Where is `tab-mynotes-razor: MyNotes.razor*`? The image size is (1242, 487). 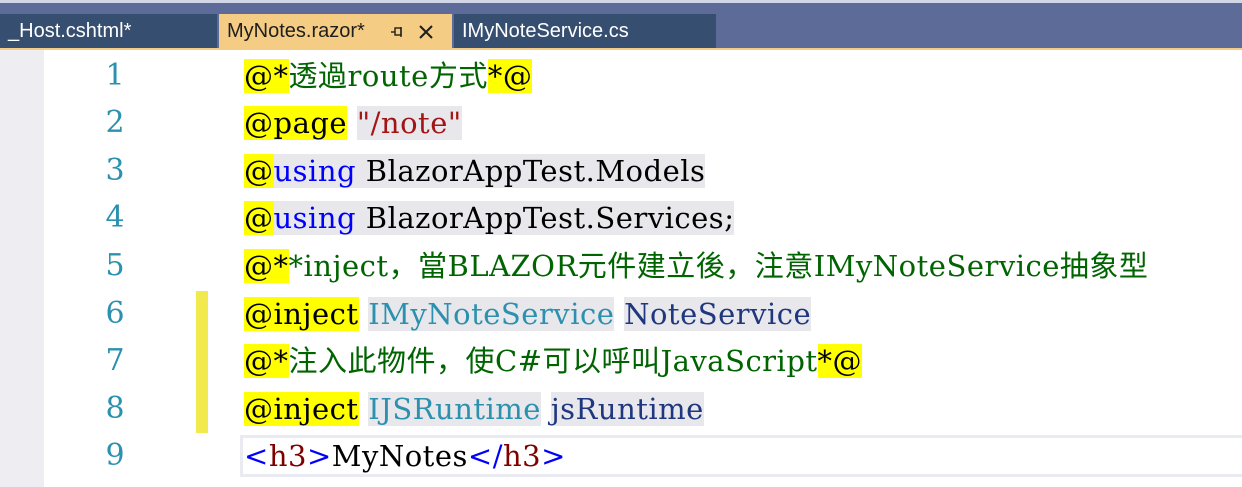
tab-mynotes-razor: MyNotes.razor* is located at coordinates (335, 32).